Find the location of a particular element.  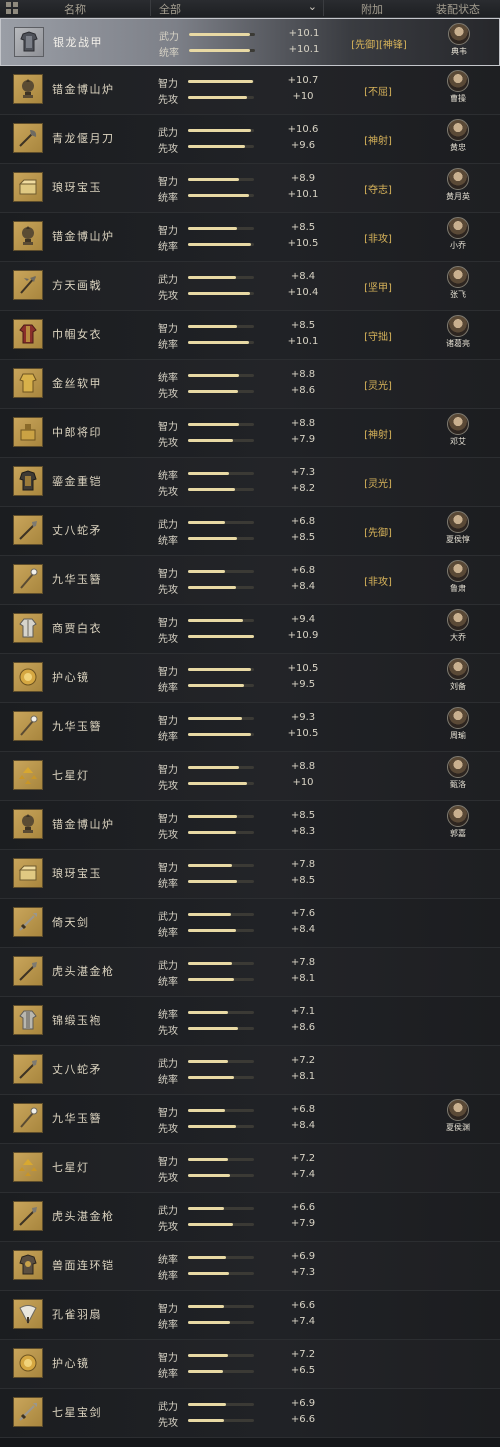

equipped-general: 曹操 is located at coordinates (458, 87).